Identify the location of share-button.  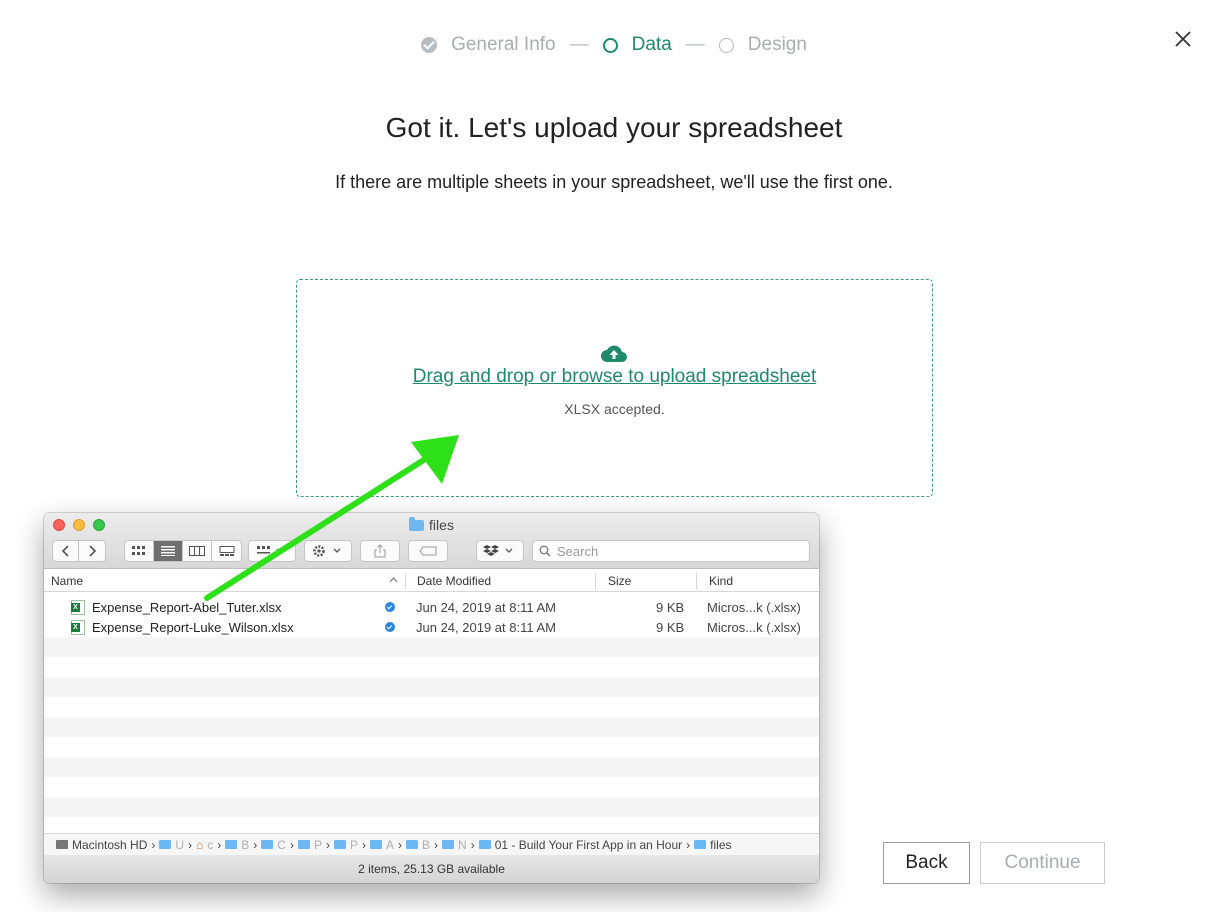
(380, 551).